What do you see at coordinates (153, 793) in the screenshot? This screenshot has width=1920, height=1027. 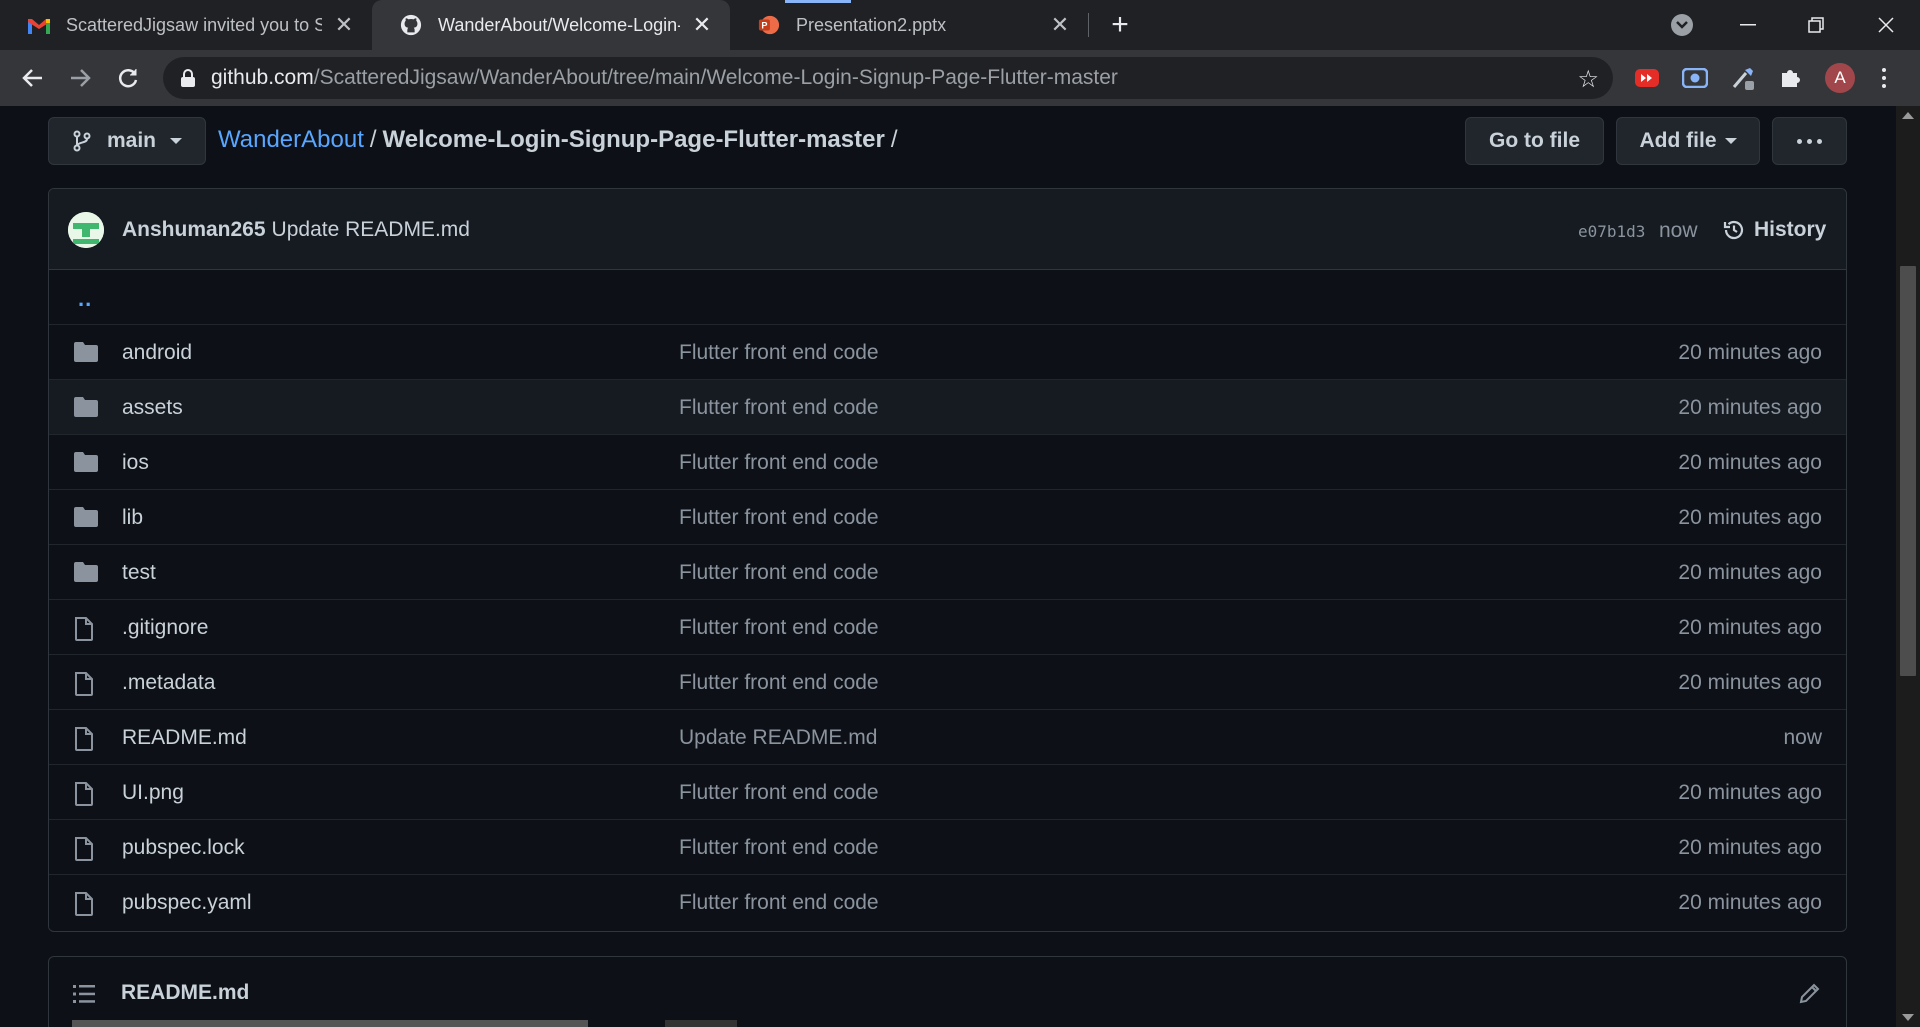 I see `file-name-link: UI.png` at bounding box center [153, 793].